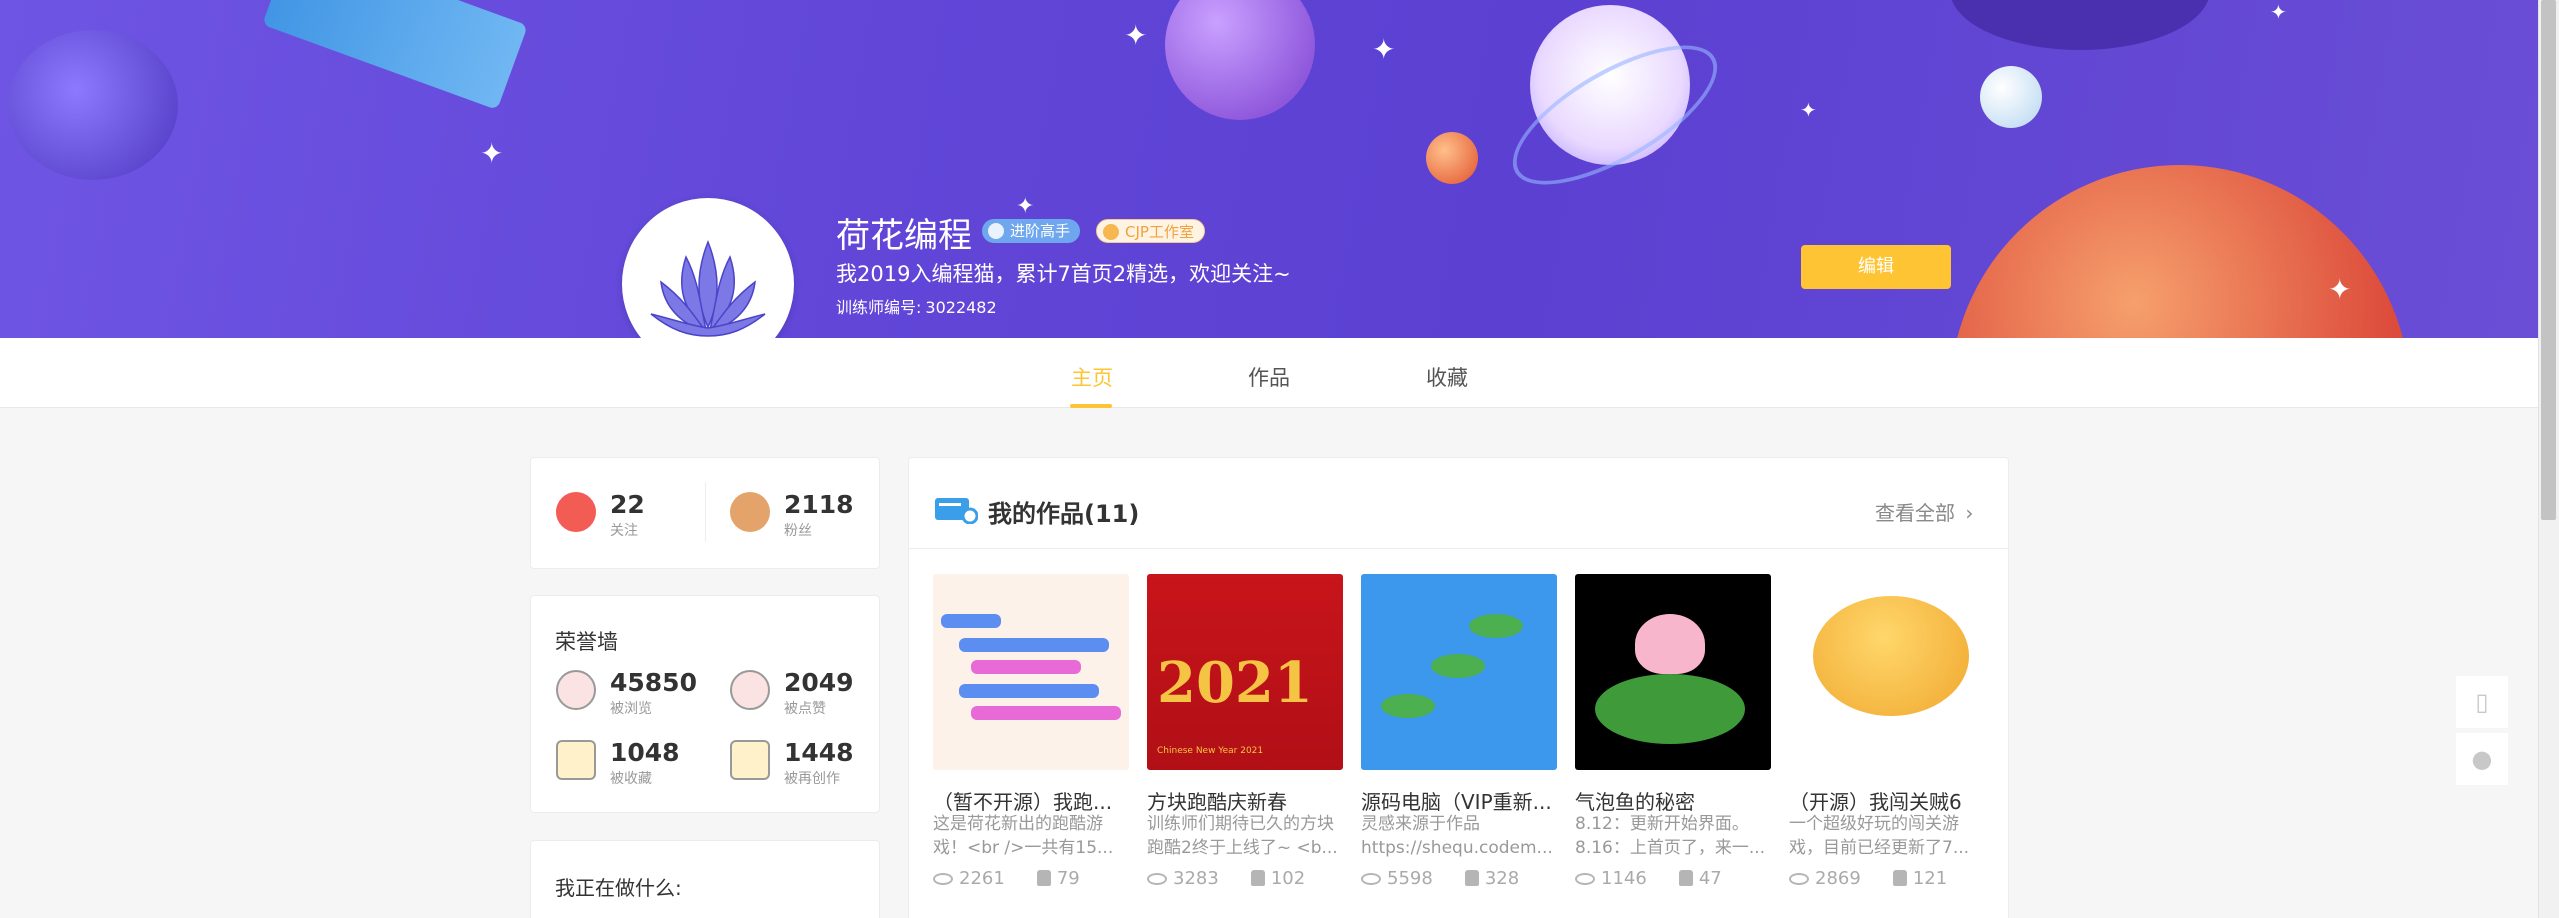 The image size is (2559, 918). What do you see at coordinates (1915, 513) in the screenshot?
I see `view-all-label: 查看全部` at bounding box center [1915, 513].